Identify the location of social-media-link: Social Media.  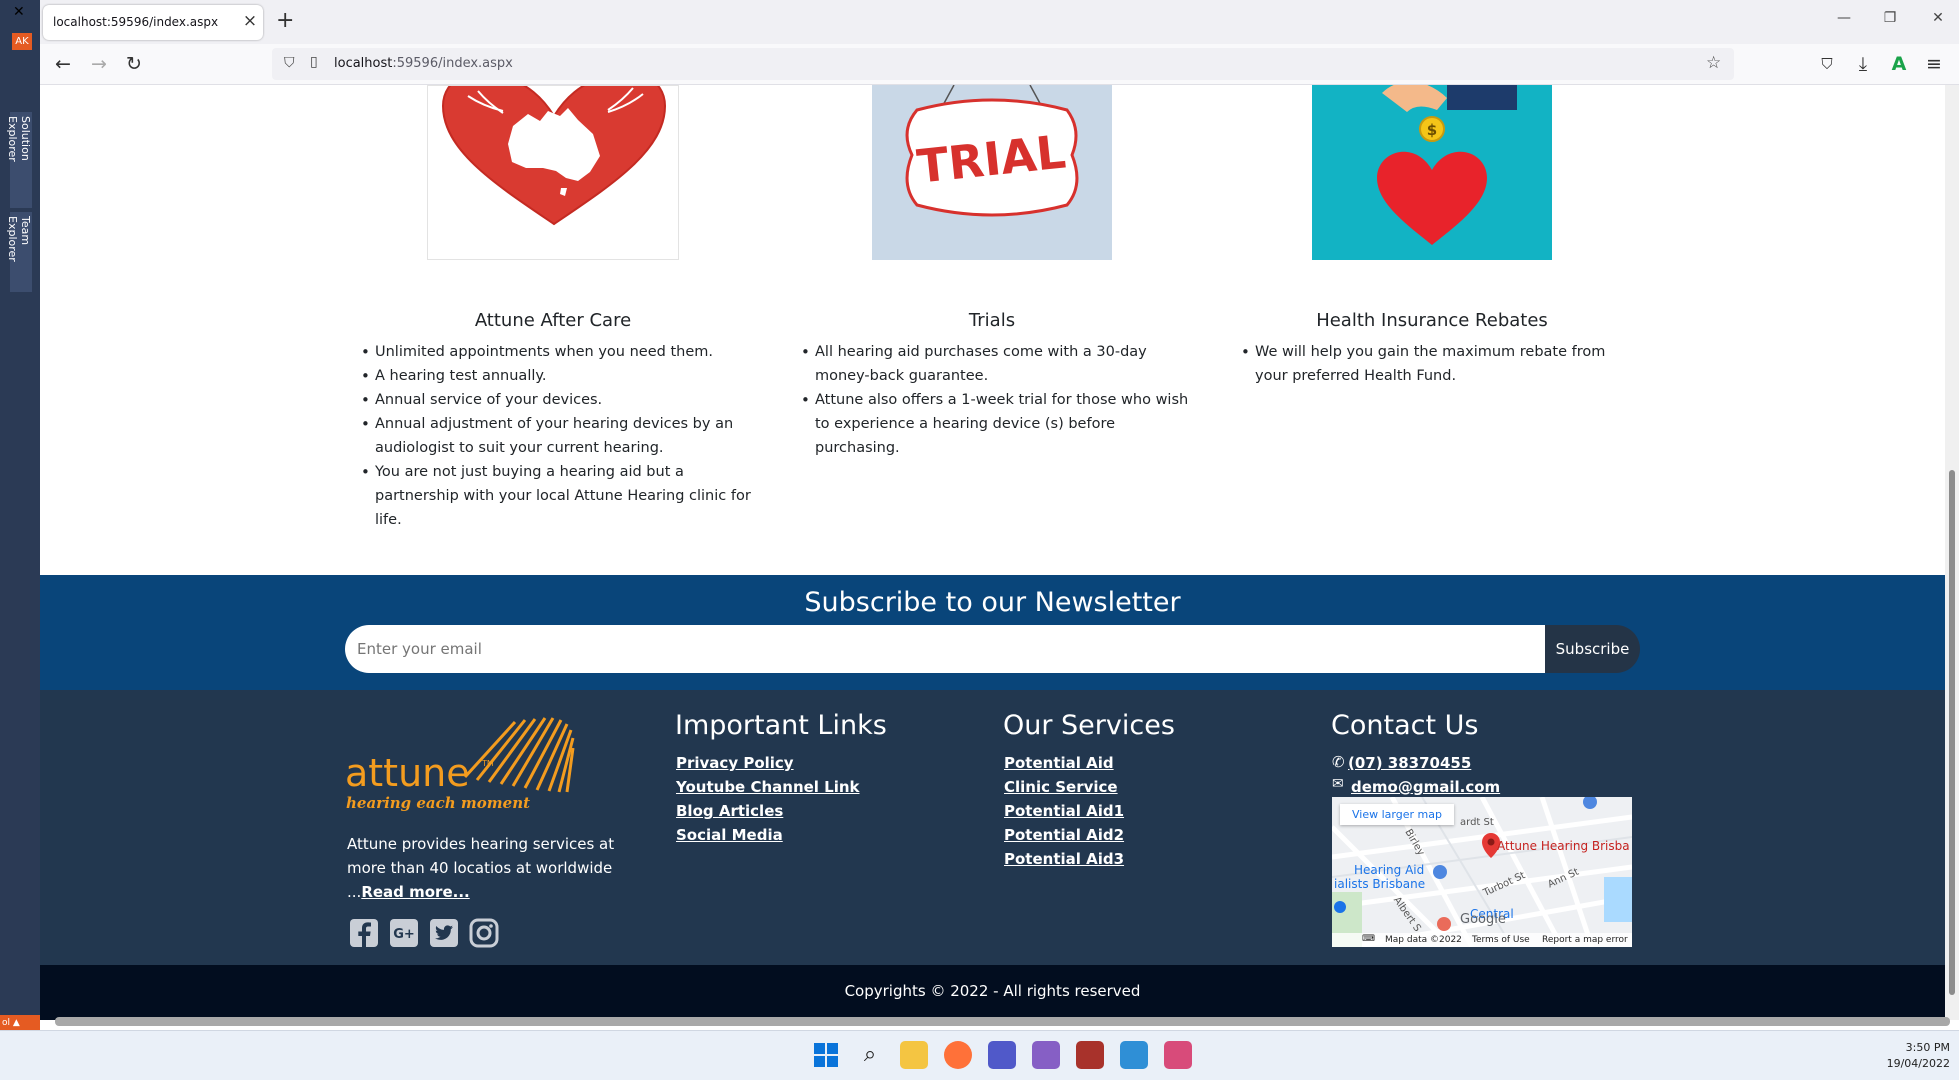
(729, 835).